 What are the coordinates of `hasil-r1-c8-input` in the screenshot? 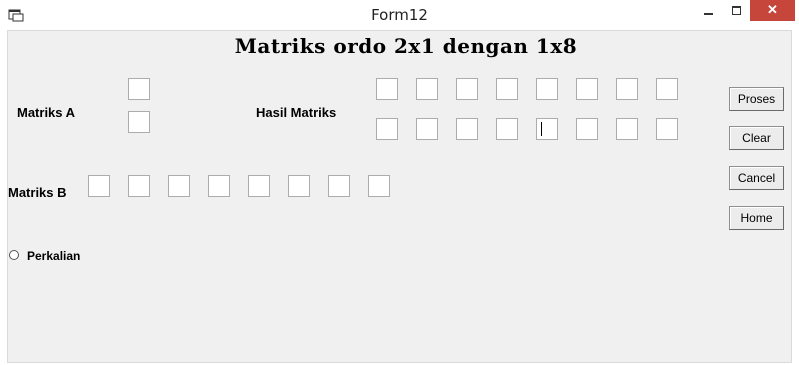 It's located at (667, 89).